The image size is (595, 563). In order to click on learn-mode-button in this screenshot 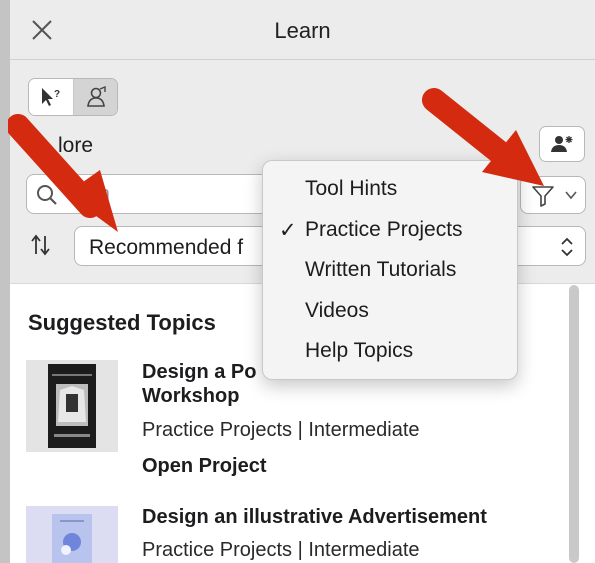, I will do `click(95, 97)`.